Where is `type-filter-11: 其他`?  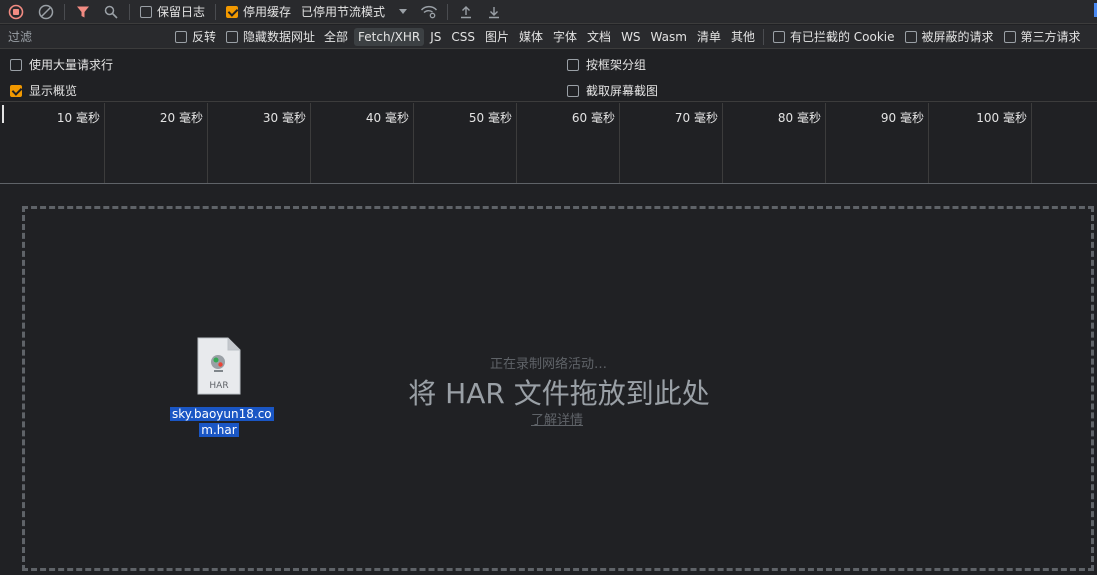
type-filter-11: 其他 is located at coordinates (743, 36).